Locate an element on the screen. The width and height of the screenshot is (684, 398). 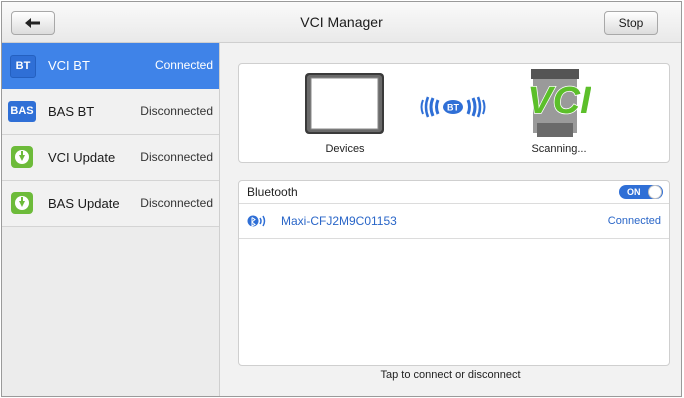
sidebar-item-vci-bt: BT VCI BT Connected is located at coordinates (110, 66).